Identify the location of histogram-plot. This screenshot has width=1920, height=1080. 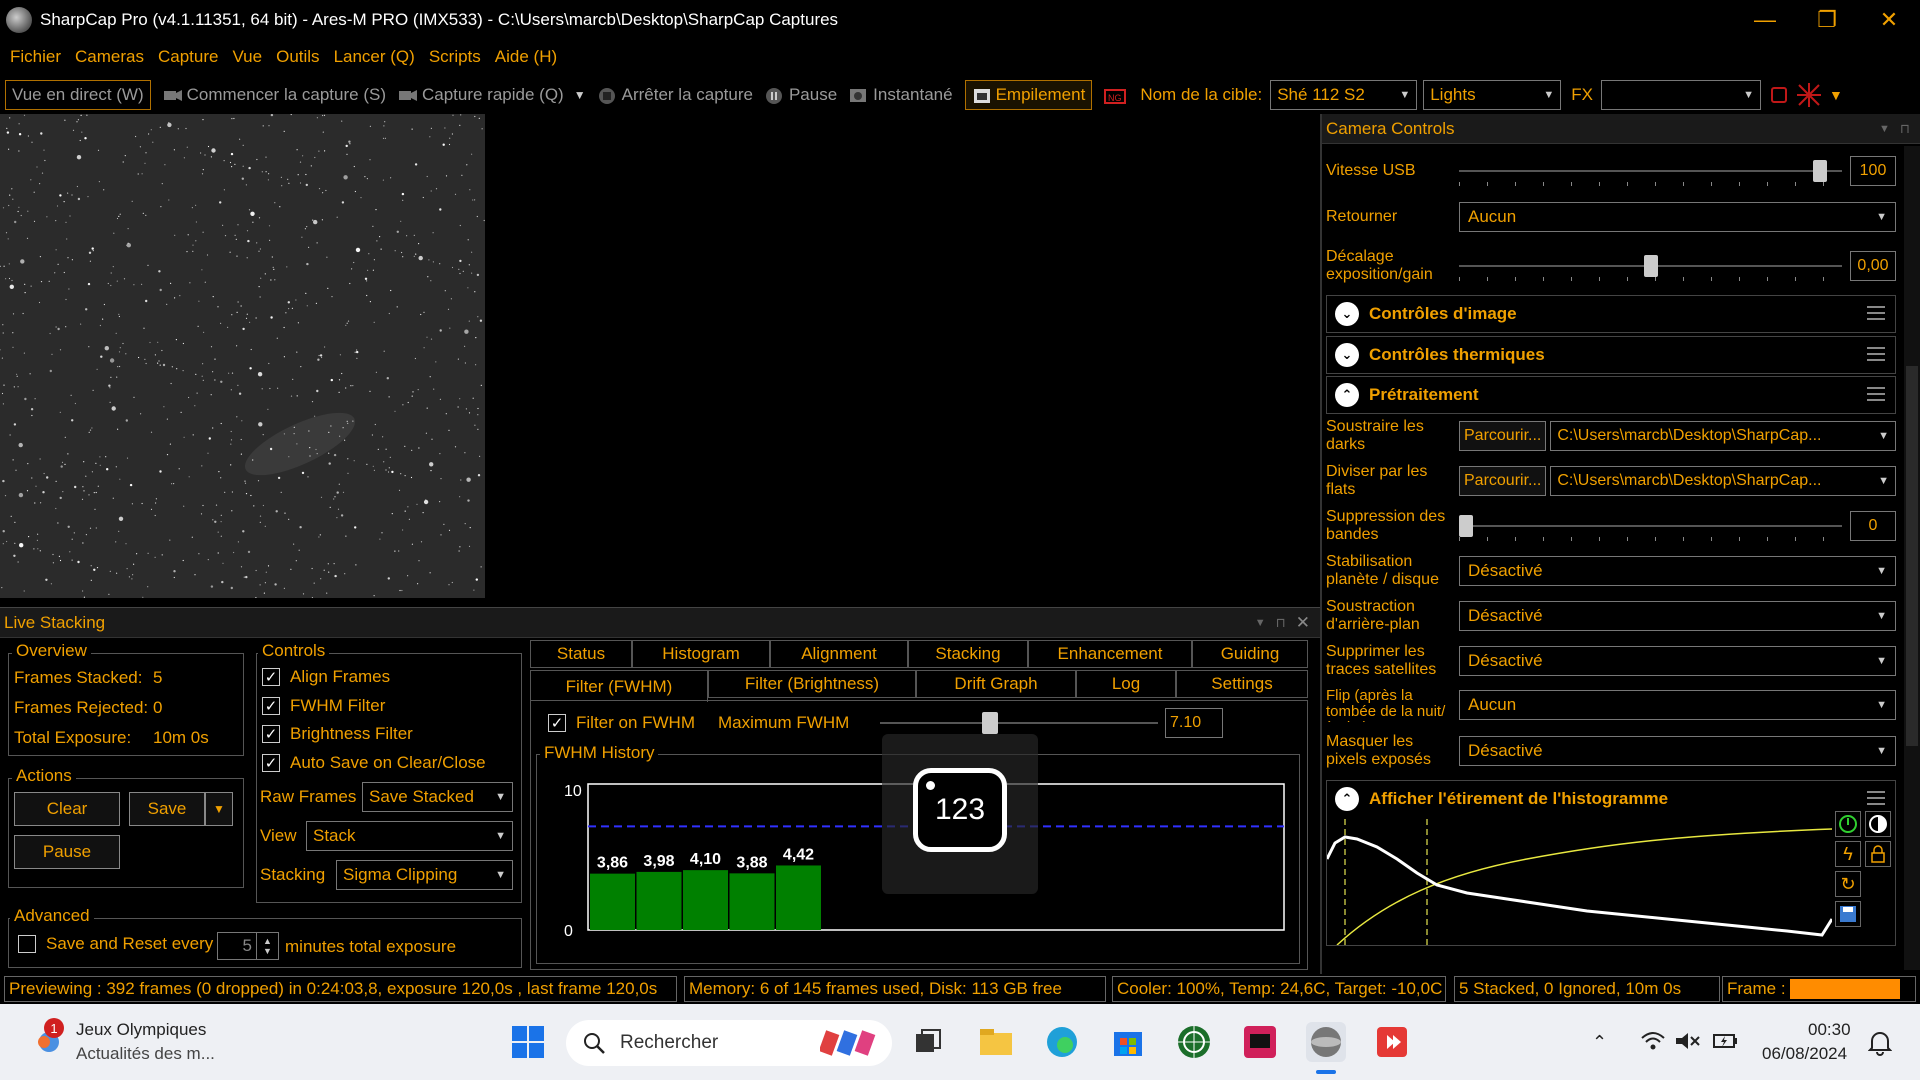
(1579, 882).